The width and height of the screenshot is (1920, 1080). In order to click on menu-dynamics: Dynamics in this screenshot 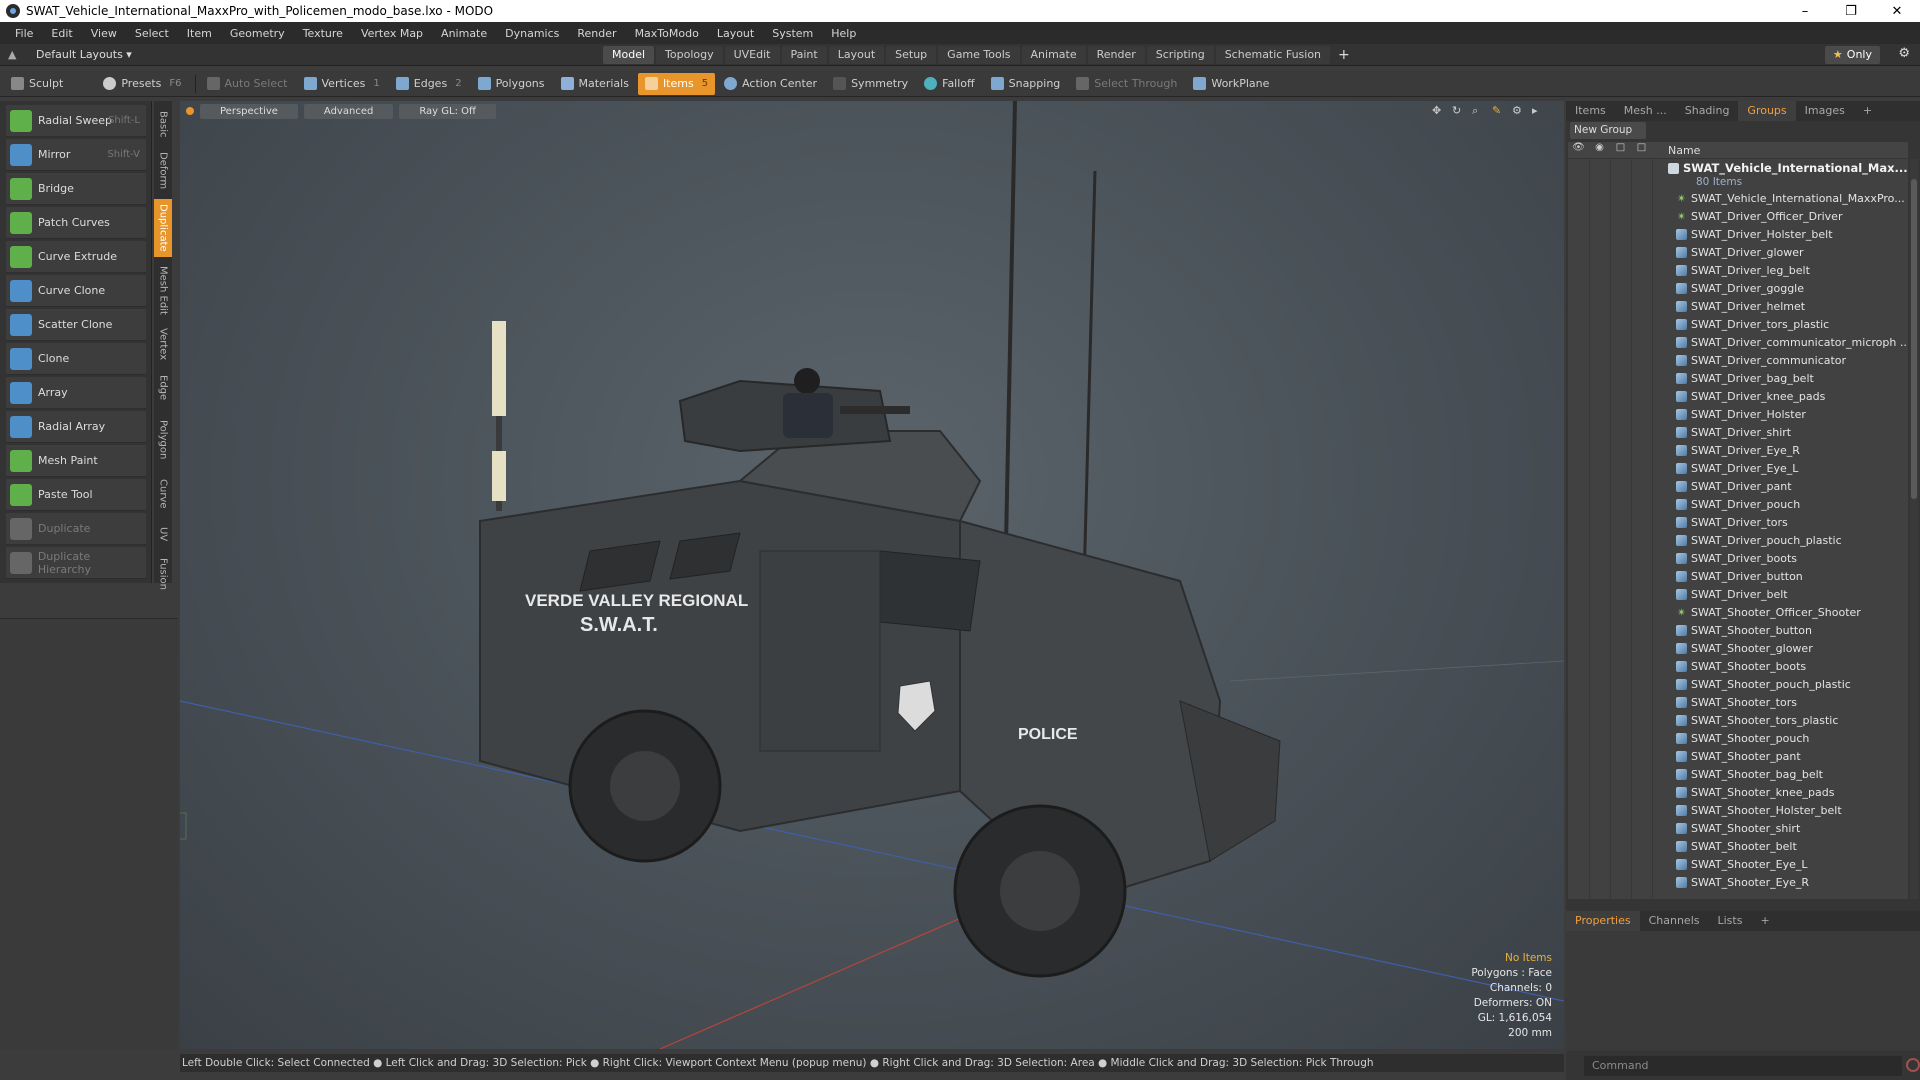, I will do `click(532, 33)`.